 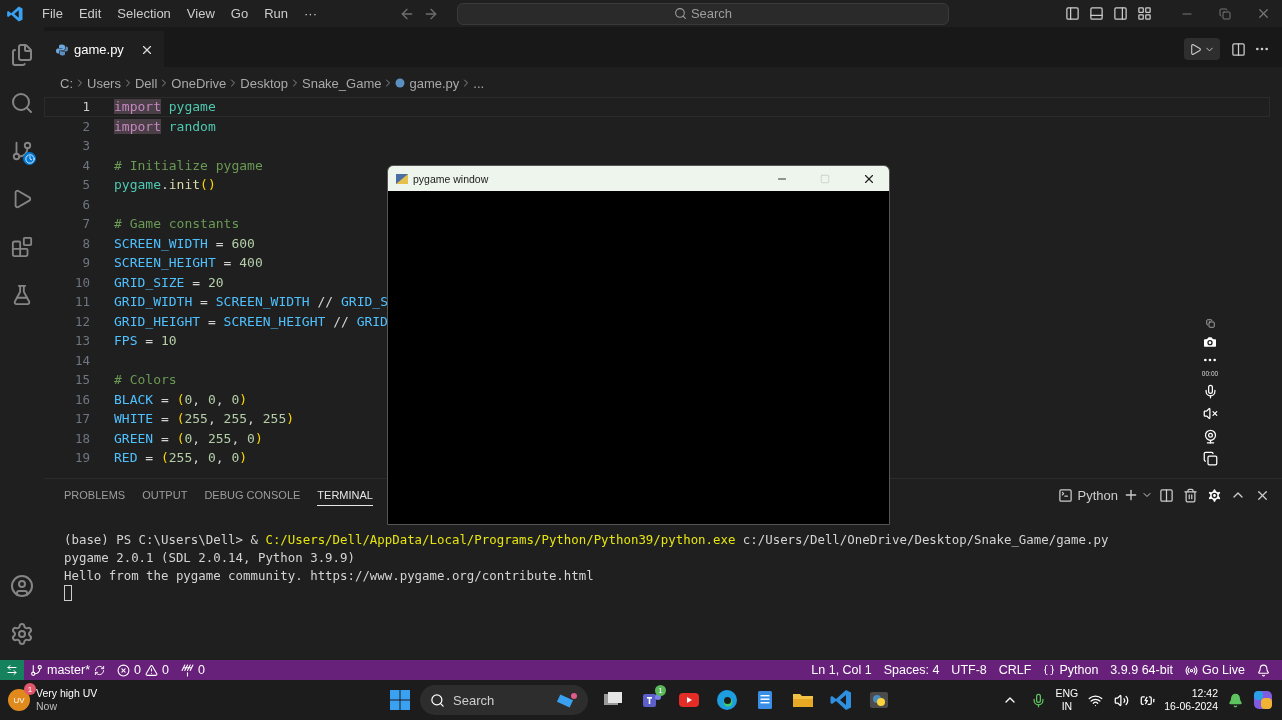 I want to click on code-line: GRID_WIDTH = SCREEN_WIDTH // GRID_S, so click(x=251, y=302).